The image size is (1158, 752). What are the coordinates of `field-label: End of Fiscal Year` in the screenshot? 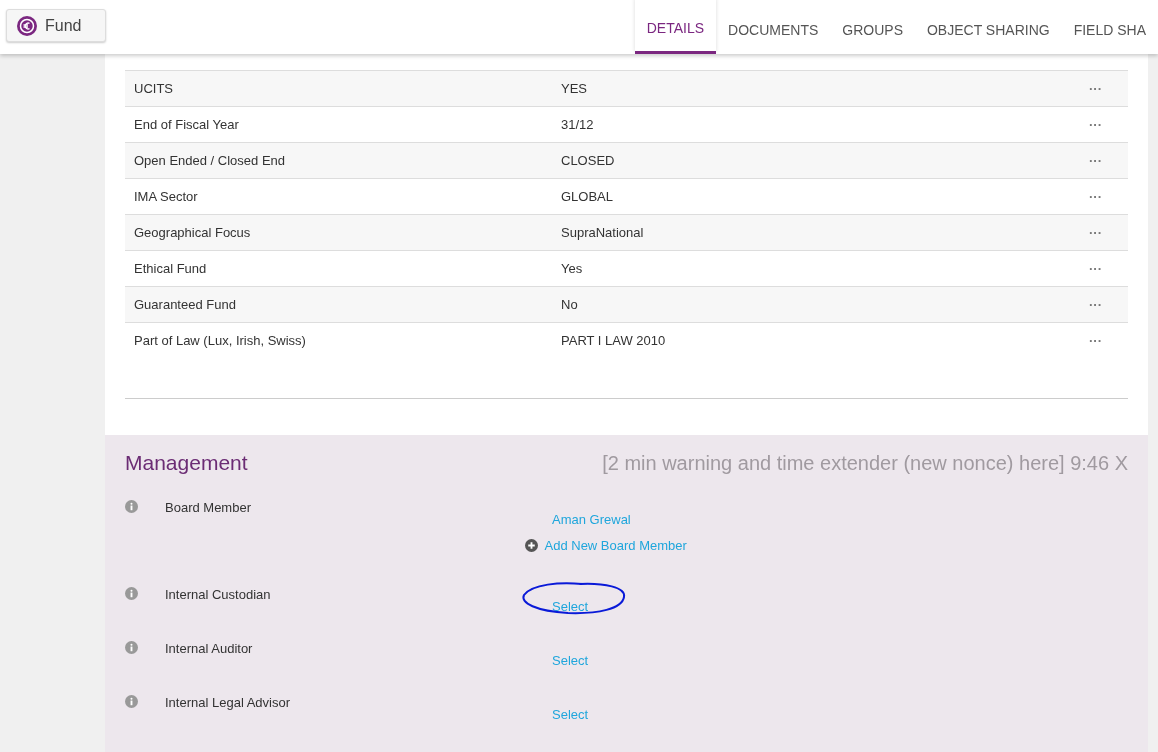 It's located at (187, 124).